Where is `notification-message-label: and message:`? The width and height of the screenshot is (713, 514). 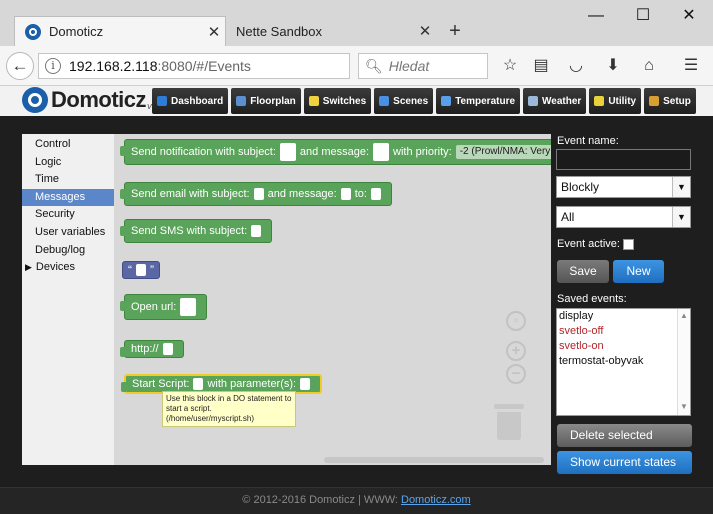
notification-message-label: and message: is located at coordinates (334, 152).